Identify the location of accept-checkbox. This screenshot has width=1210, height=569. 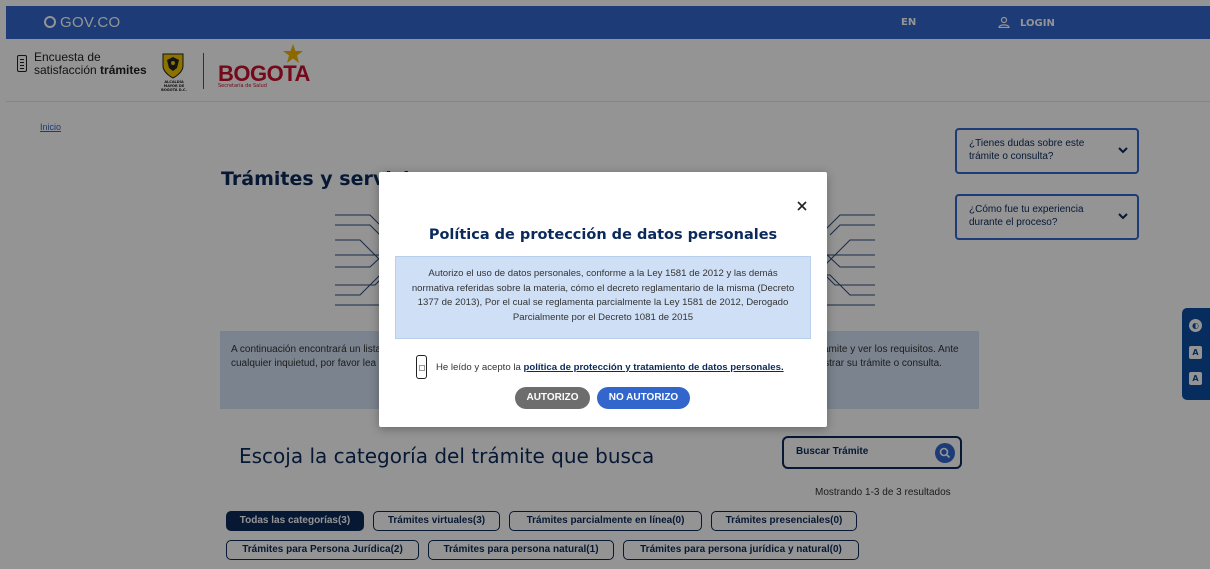
(421, 367).